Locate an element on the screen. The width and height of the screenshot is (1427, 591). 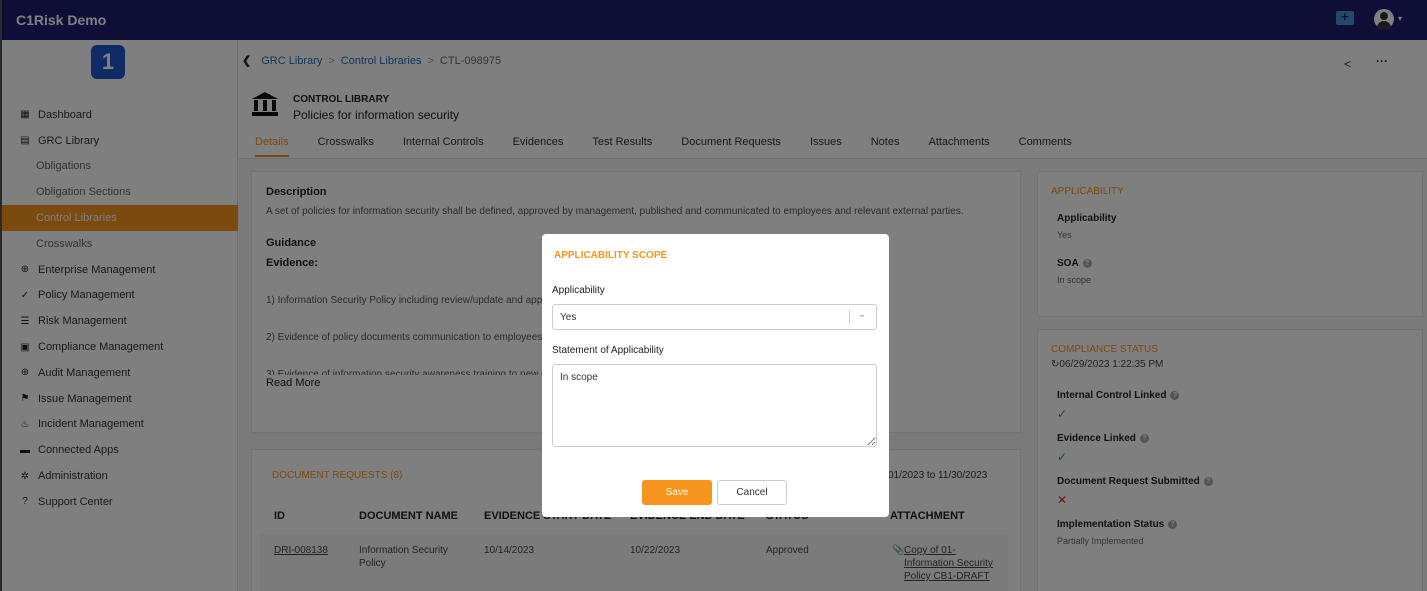
applicability-select-value: Yes is located at coordinates (568, 317).